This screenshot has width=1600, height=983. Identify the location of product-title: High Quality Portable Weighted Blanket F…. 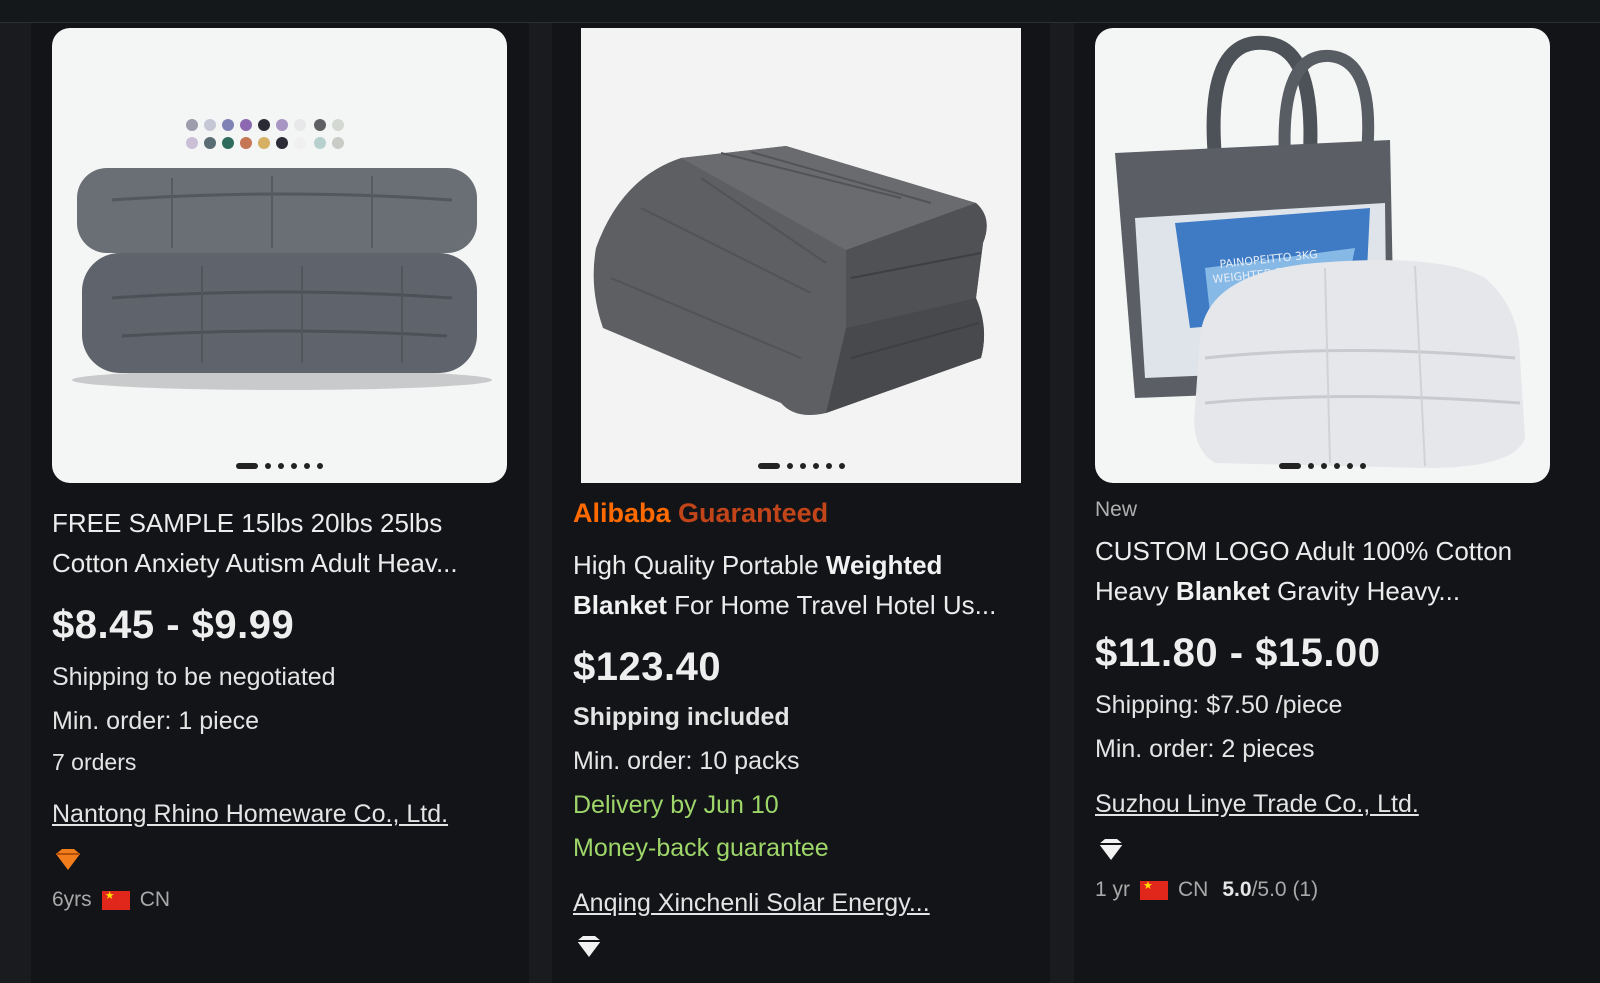
(803, 585).